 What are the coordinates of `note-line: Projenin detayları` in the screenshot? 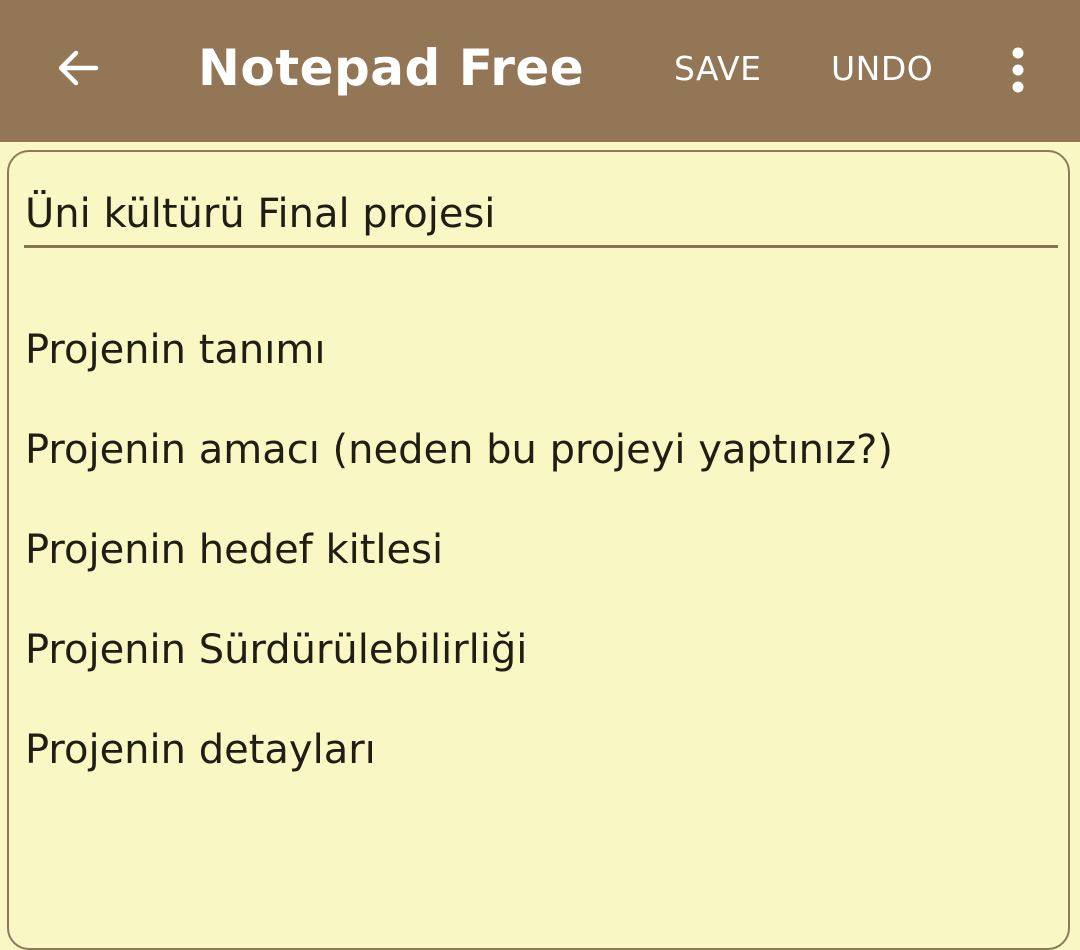 It's located at (200, 750).